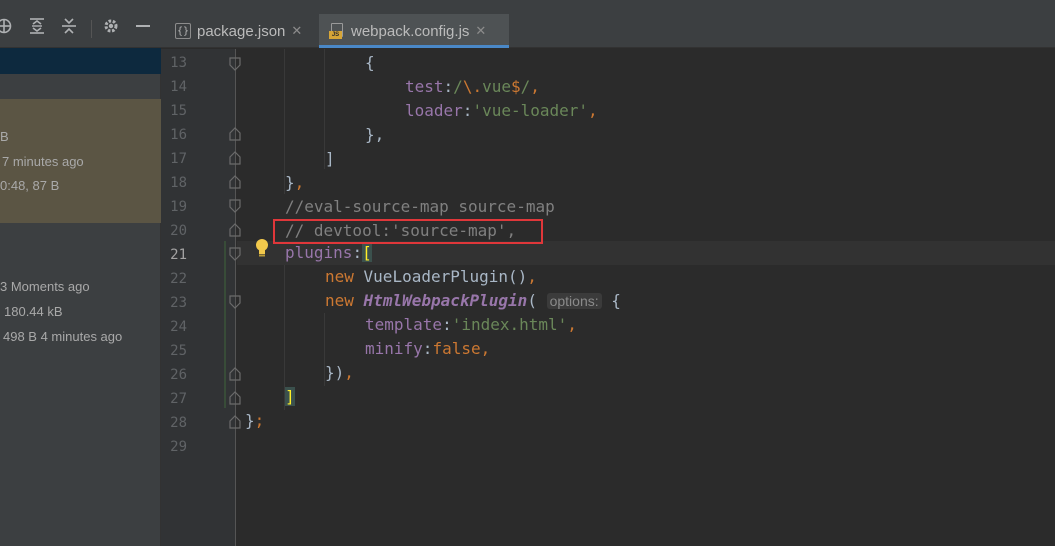 The height and width of the screenshot is (546, 1055). Describe the element at coordinates (178, 279) in the screenshot. I see `line-number: 22` at that location.